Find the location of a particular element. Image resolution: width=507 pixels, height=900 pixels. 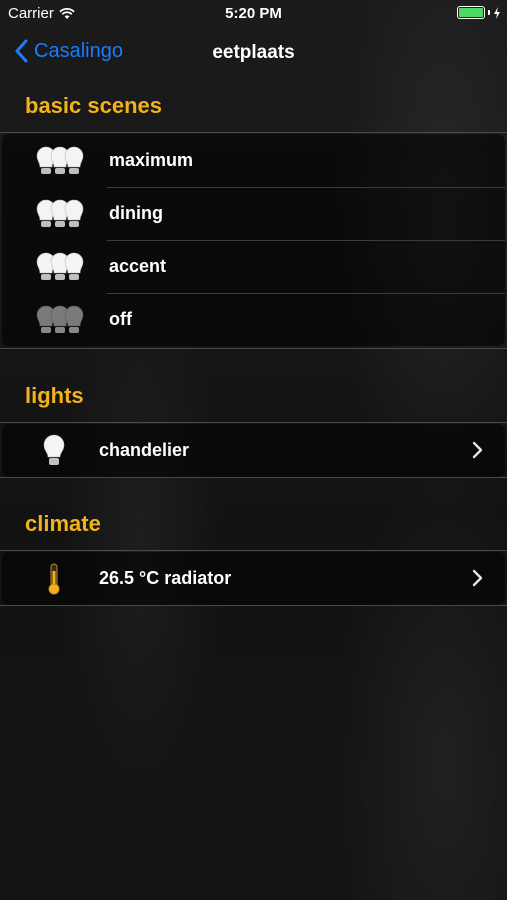

light-row-chandelier: chandelier is located at coordinates (253, 450).